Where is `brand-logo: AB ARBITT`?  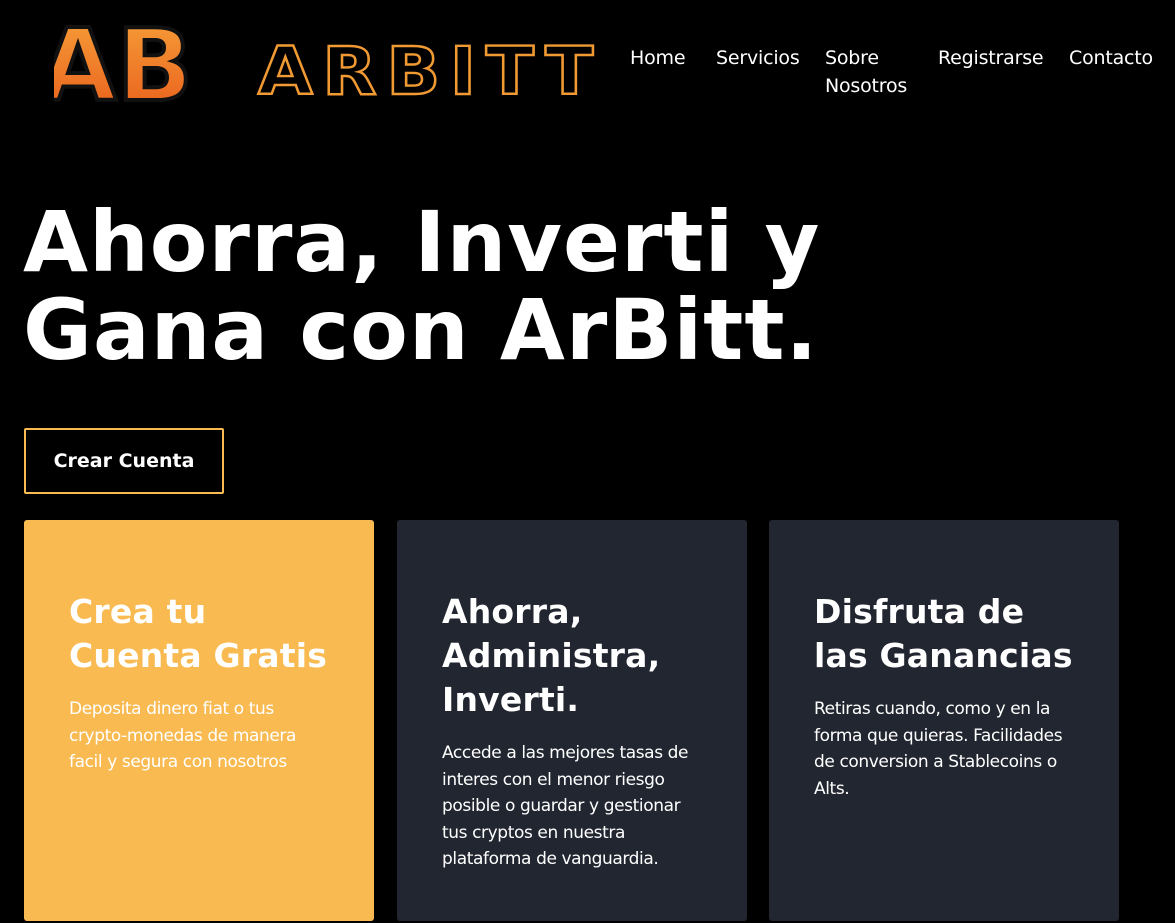
brand-logo: AB ARBITT is located at coordinates (323, 65).